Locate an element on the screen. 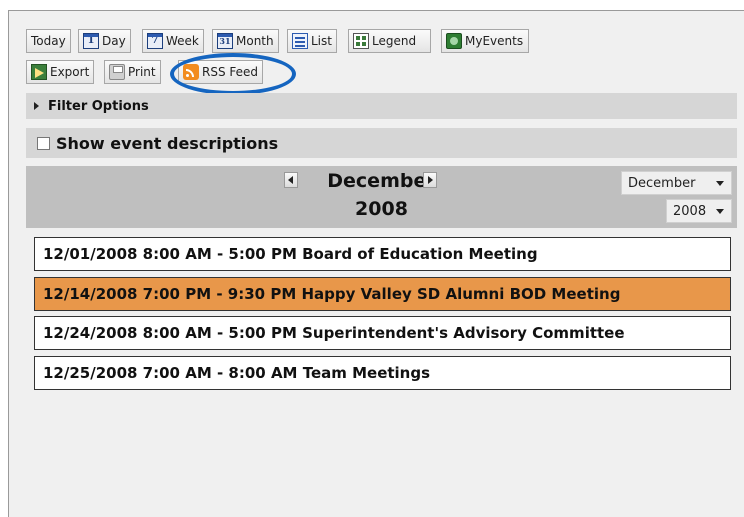  week-calendar-icon: 7 is located at coordinates (155, 41).